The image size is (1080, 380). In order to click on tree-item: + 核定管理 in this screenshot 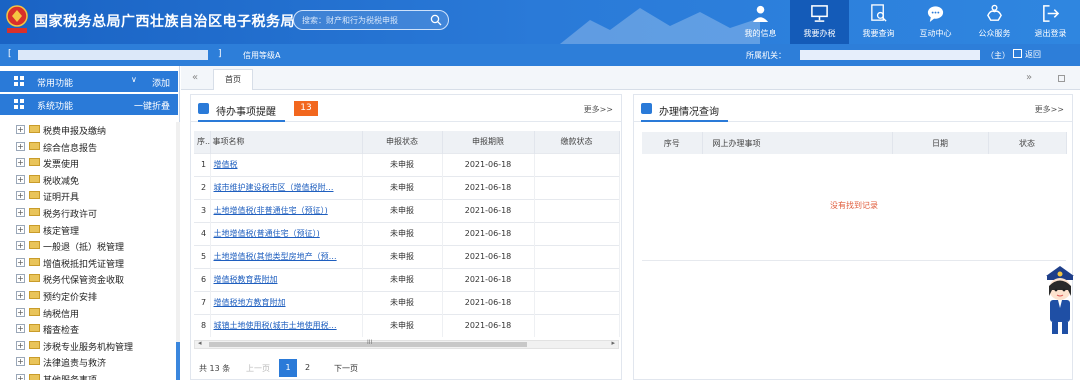, I will do `click(89, 230)`.